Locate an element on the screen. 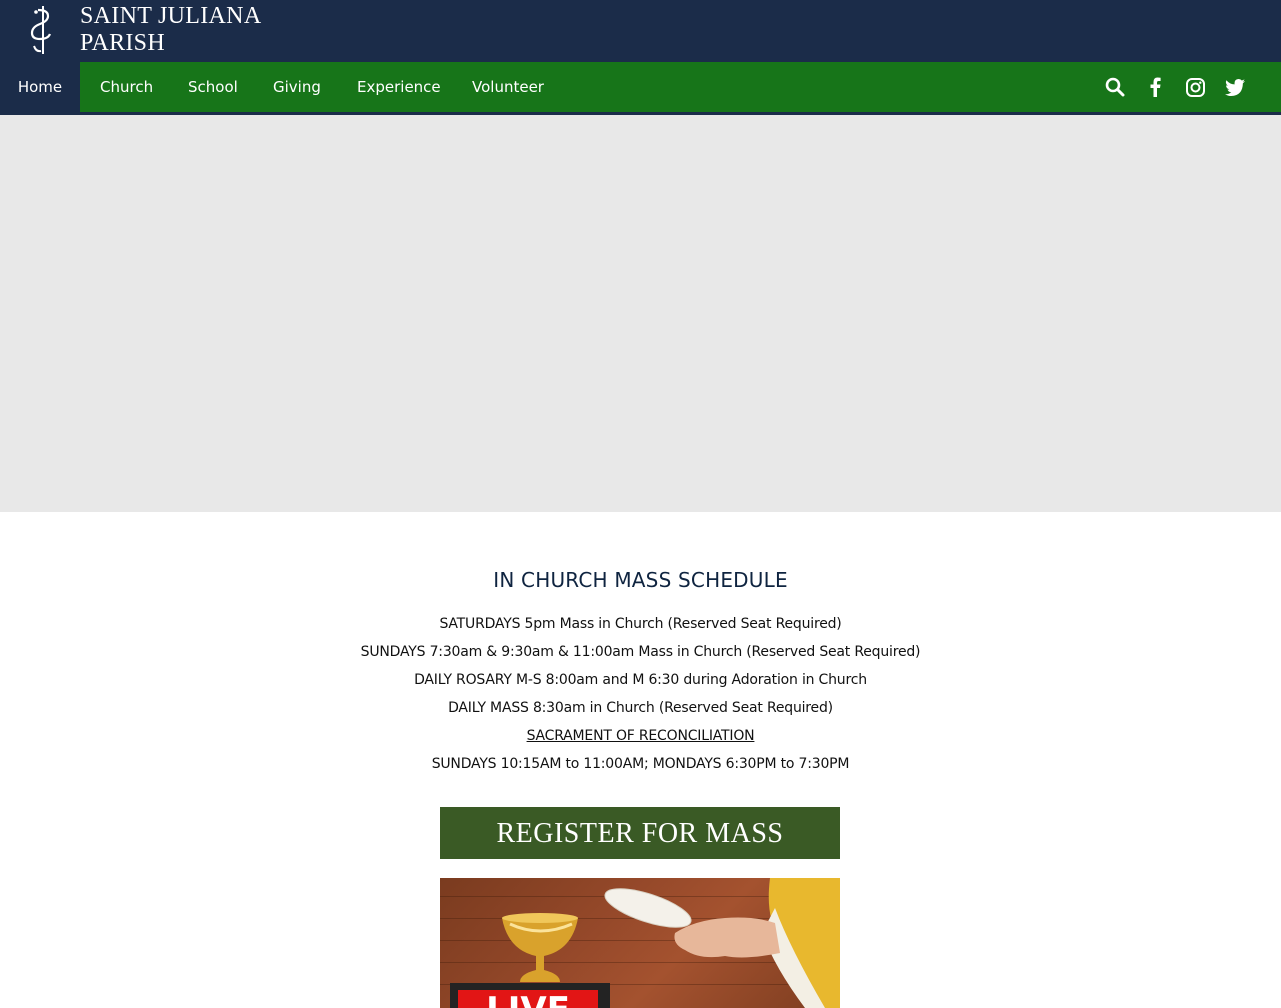 This screenshot has width=1281, height=1008. site-header: SAINT JULIANA PARISH is located at coordinates (640, 31).